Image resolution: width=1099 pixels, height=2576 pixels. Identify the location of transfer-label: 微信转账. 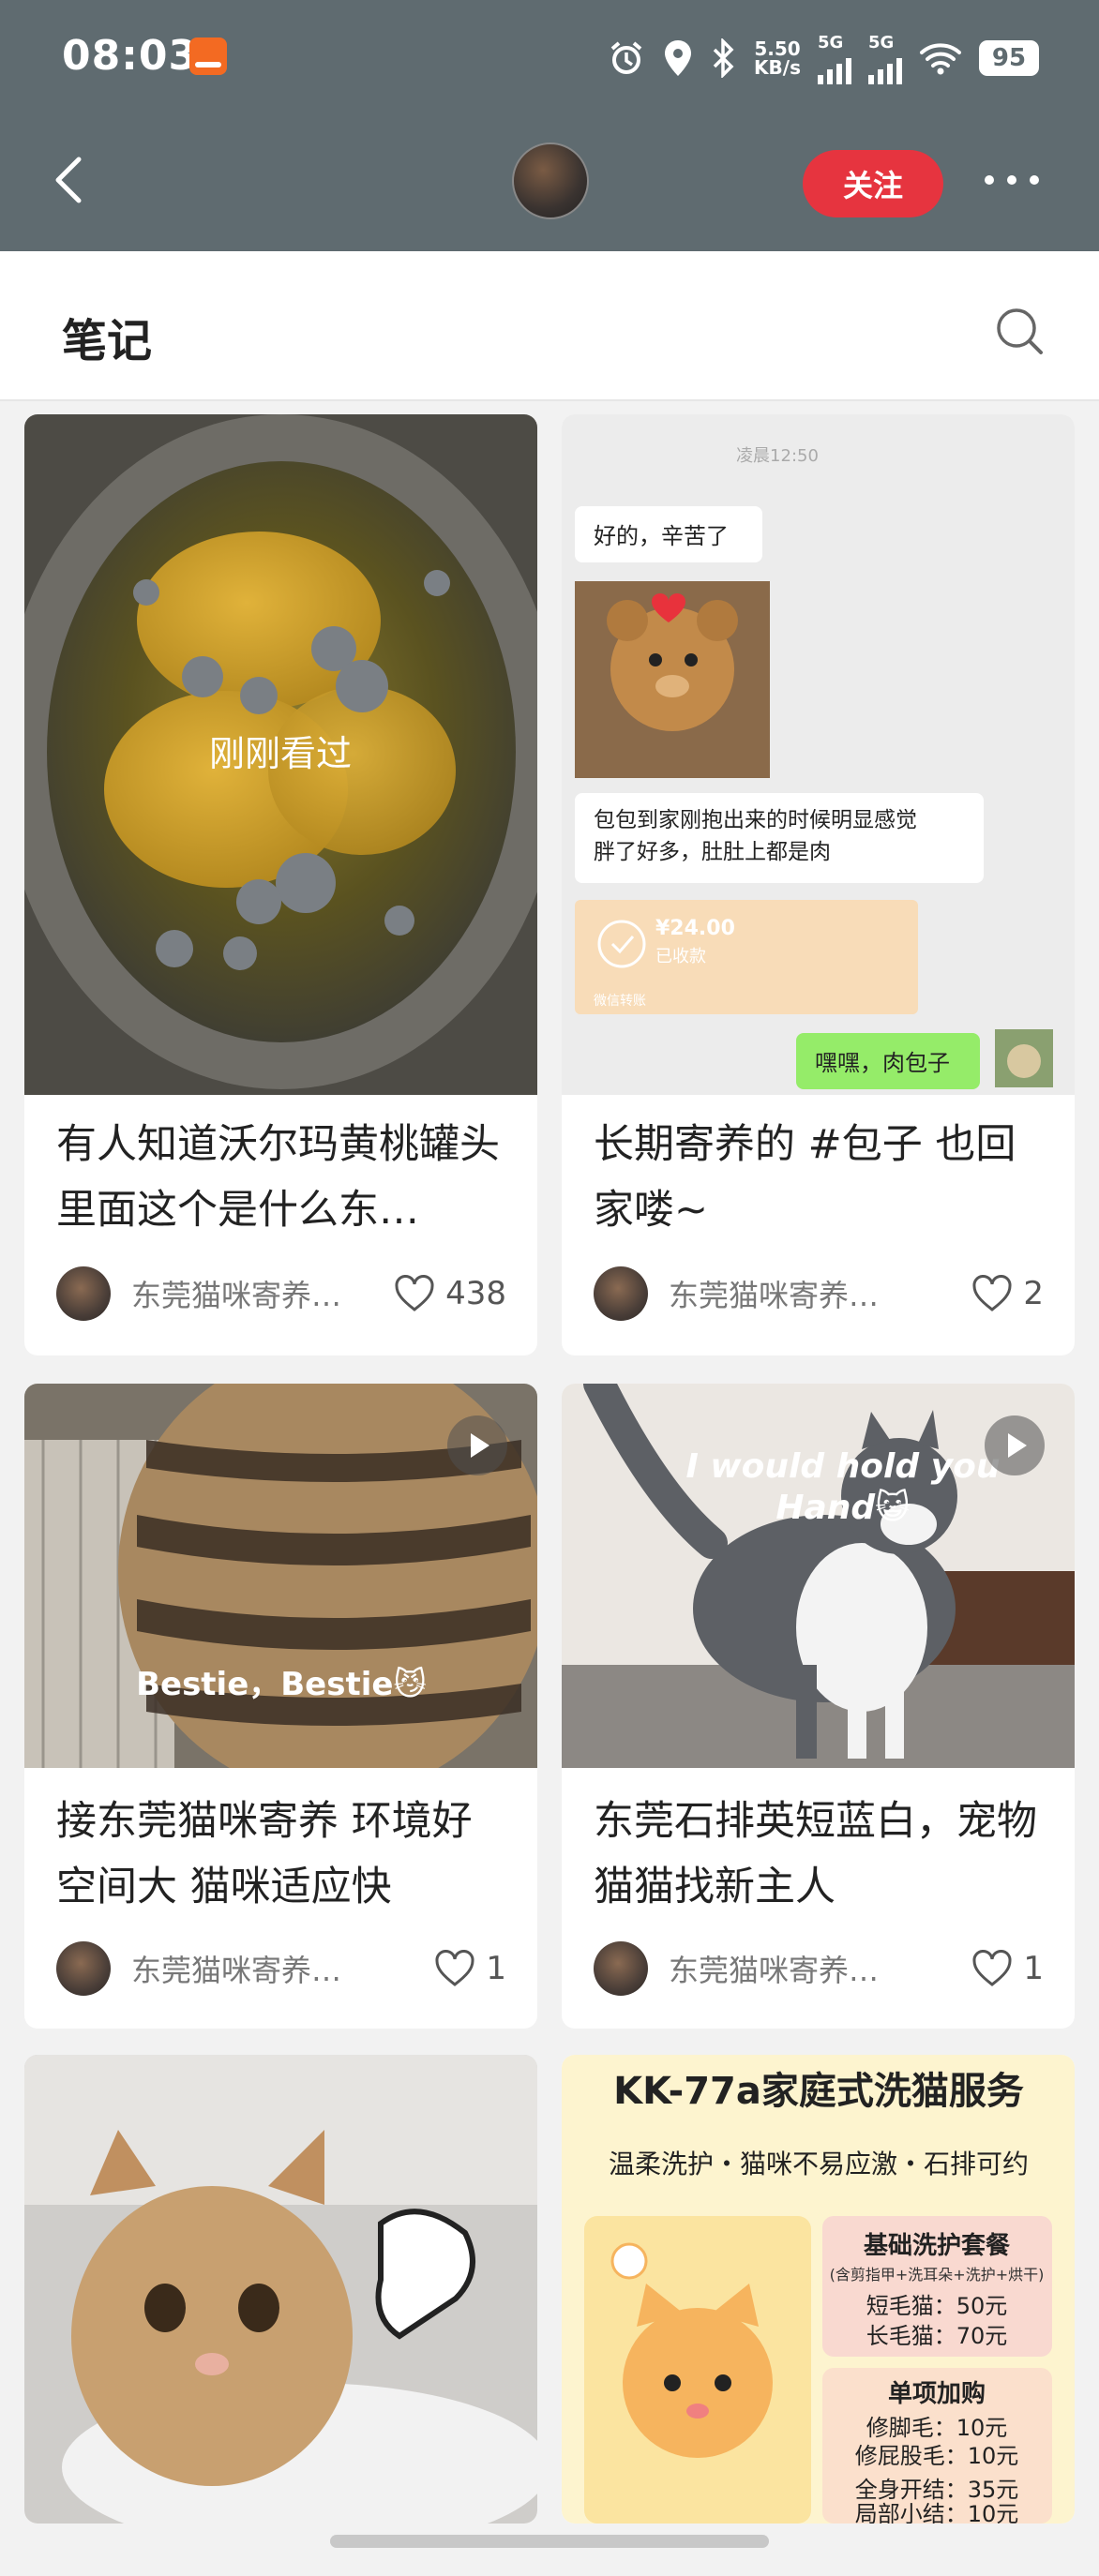
(620, 1002).